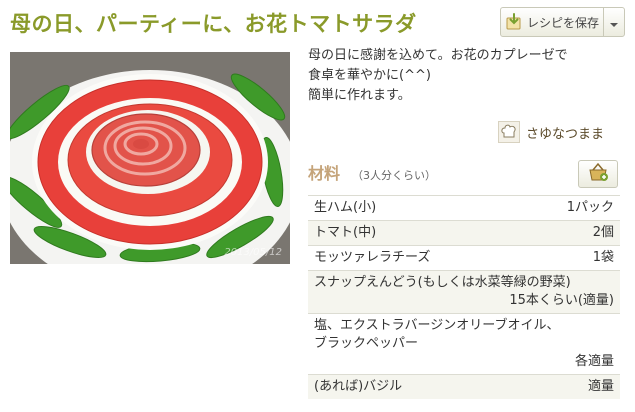 Image resolution: width=635 pixels, height=412 pixels. What do you see at coordinates (394, 175) in the screenshot?
I see `ingredients-serving: （3人分くらい）` at bounding box center [394, 175].